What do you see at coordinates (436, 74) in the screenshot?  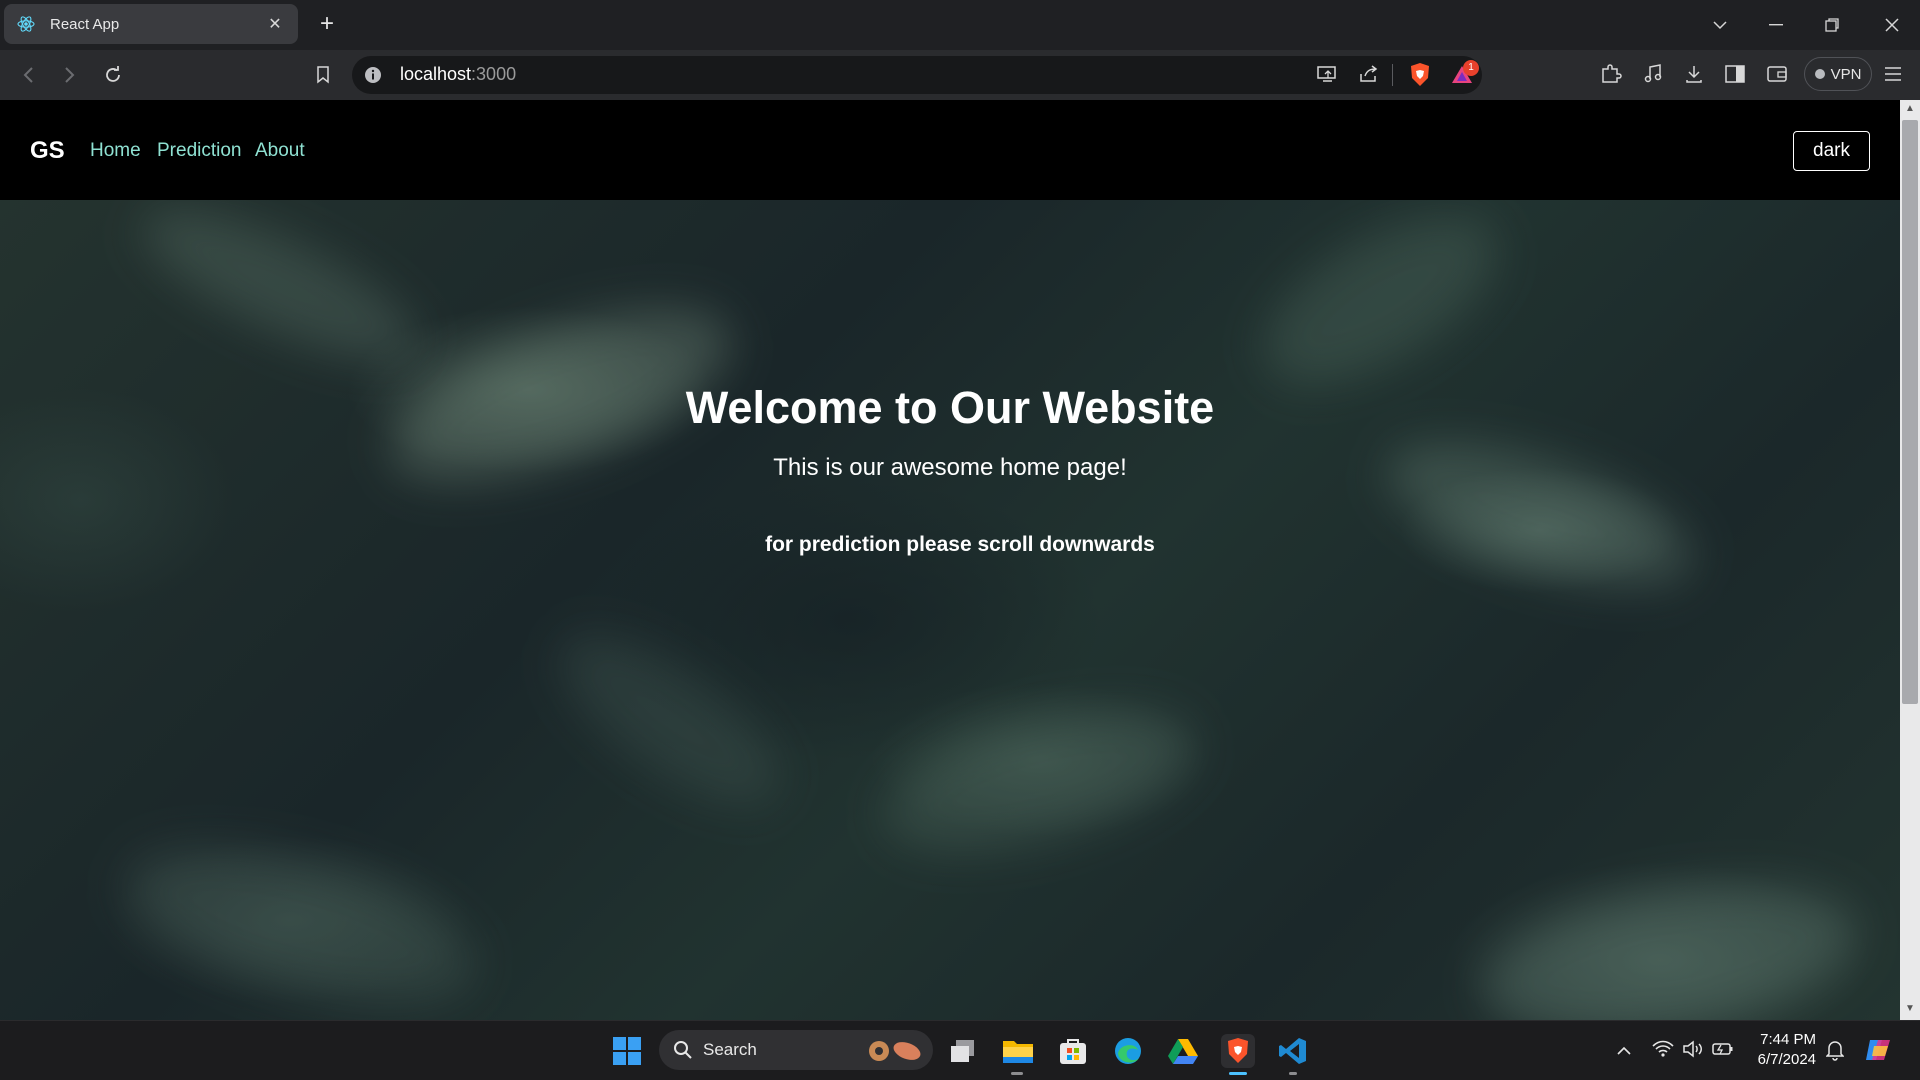 I see `url-host: localhost` at bounding box center [436, 74].